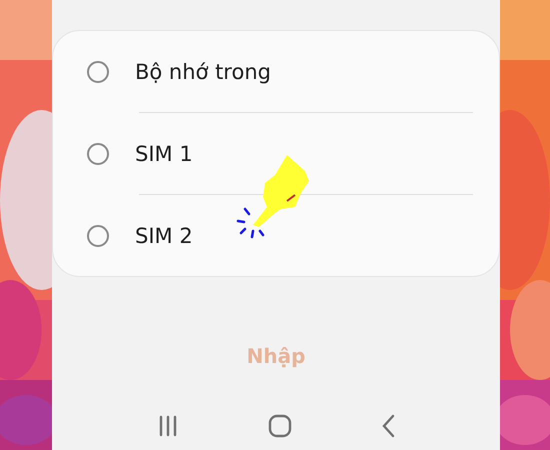 The image size is (550, 450). Describe the element at coordinates (280, 426) in the screenshot. I see `home-icon` at that location.